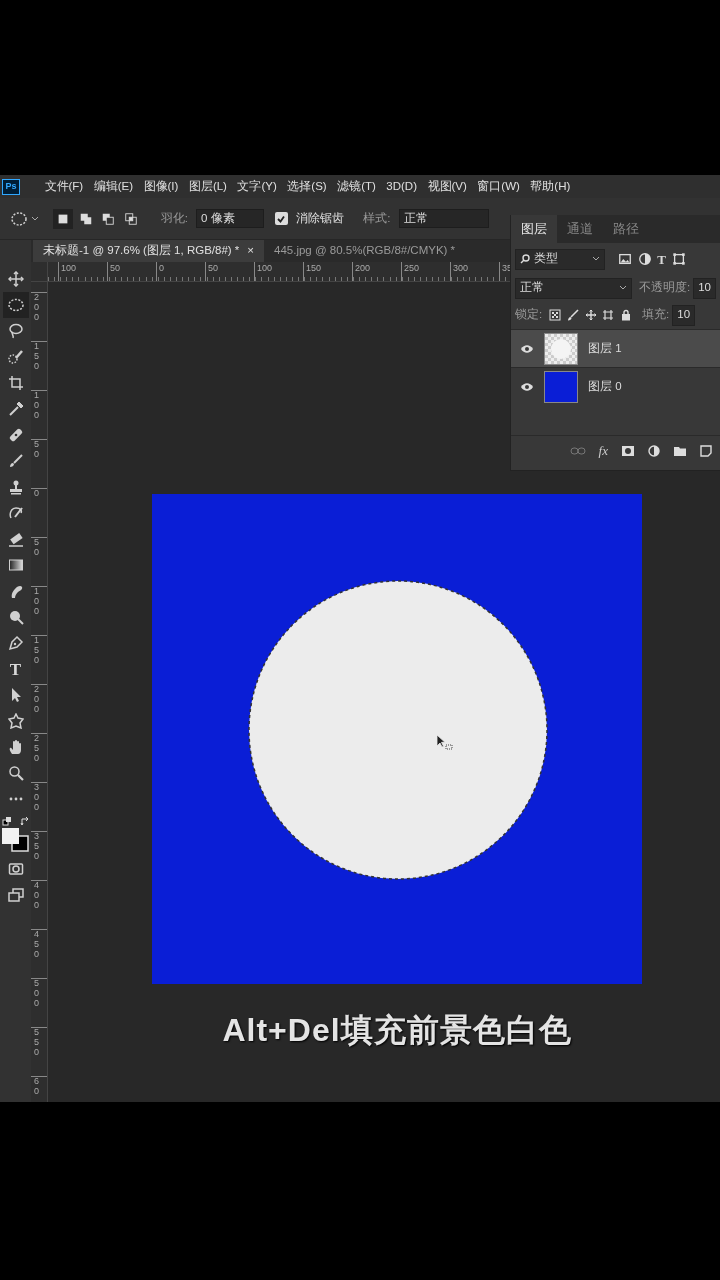  I want to click on opacity-label: 不透明度:, so click(665, 288).